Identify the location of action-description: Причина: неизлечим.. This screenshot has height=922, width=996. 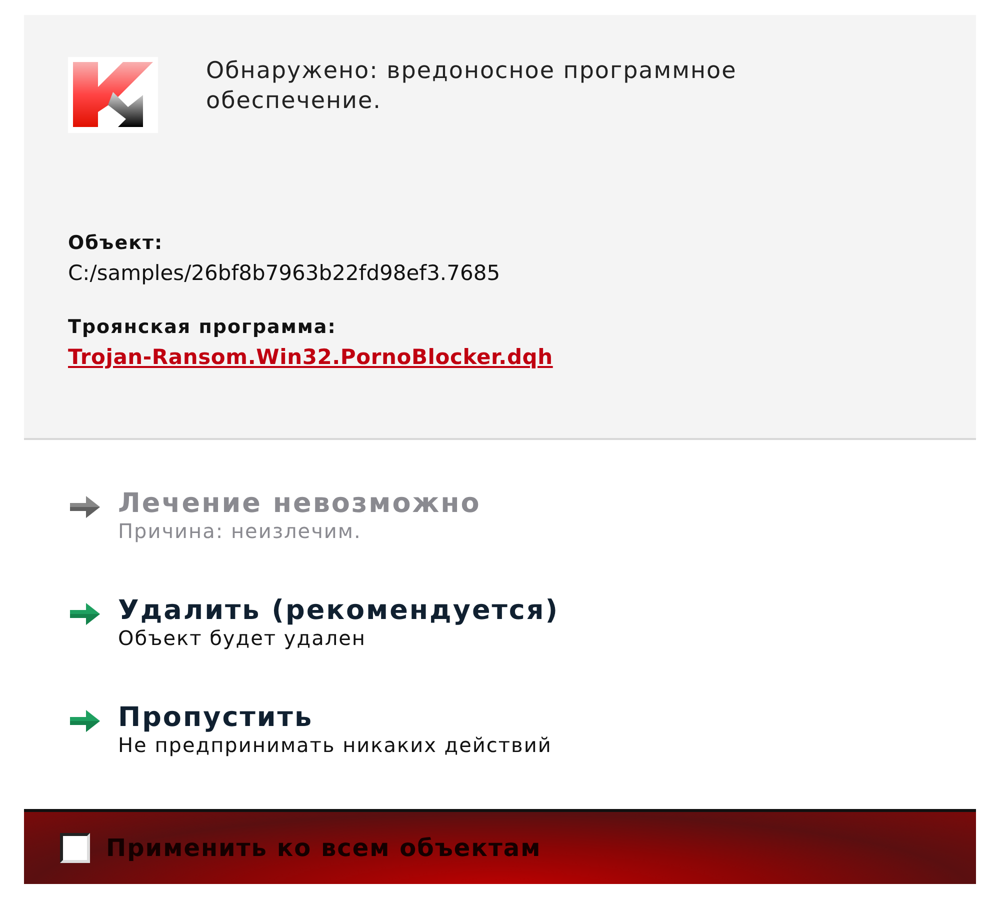
(240, 531).